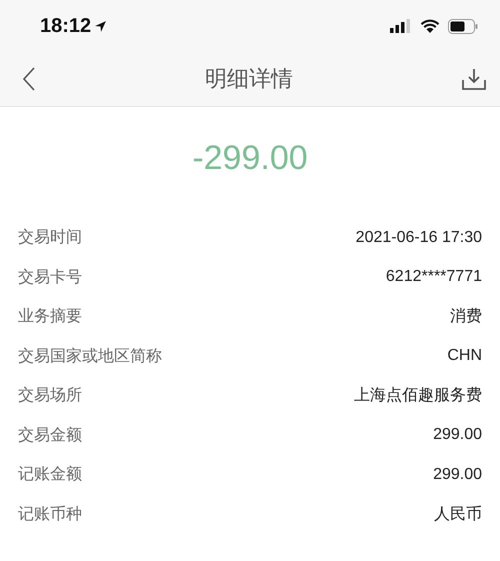 This screenshot has width=500, height=561. Describe the element at coordinates (101, 26) in the screenshot. I see `location-arrow-icon` at that location.